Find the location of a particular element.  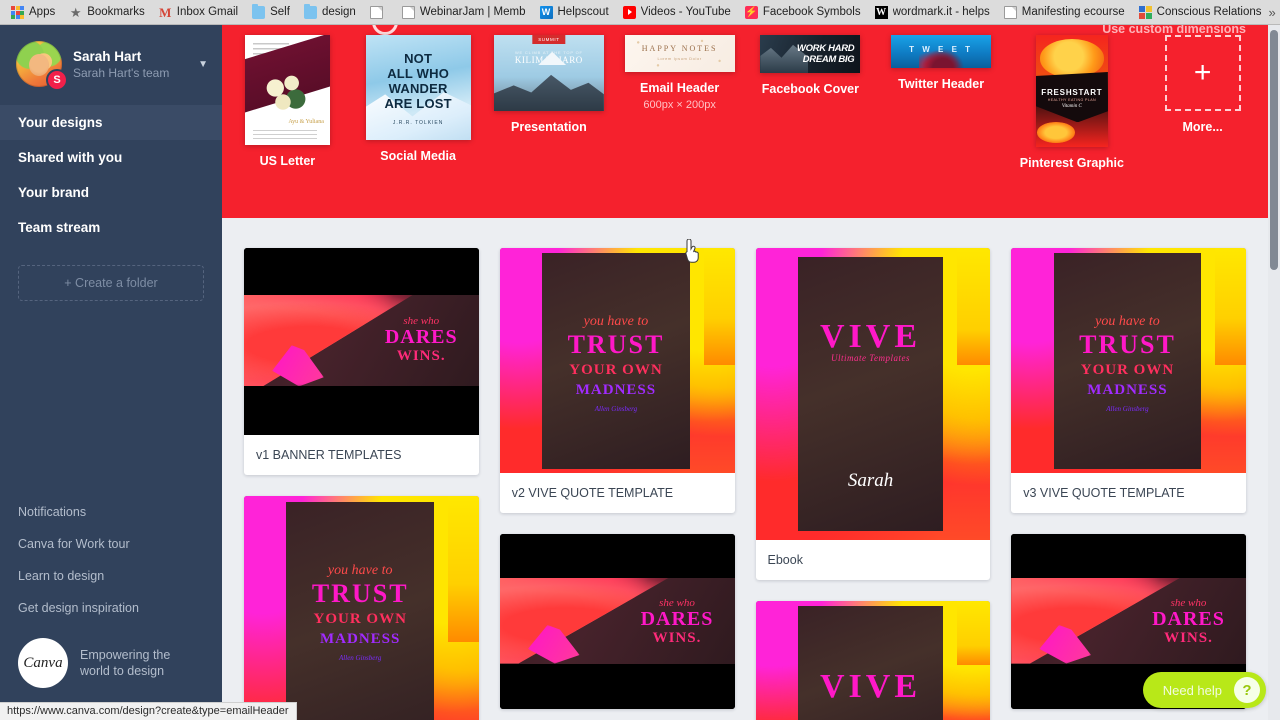

bookmark-untitled is located at coordinates (379, 12).